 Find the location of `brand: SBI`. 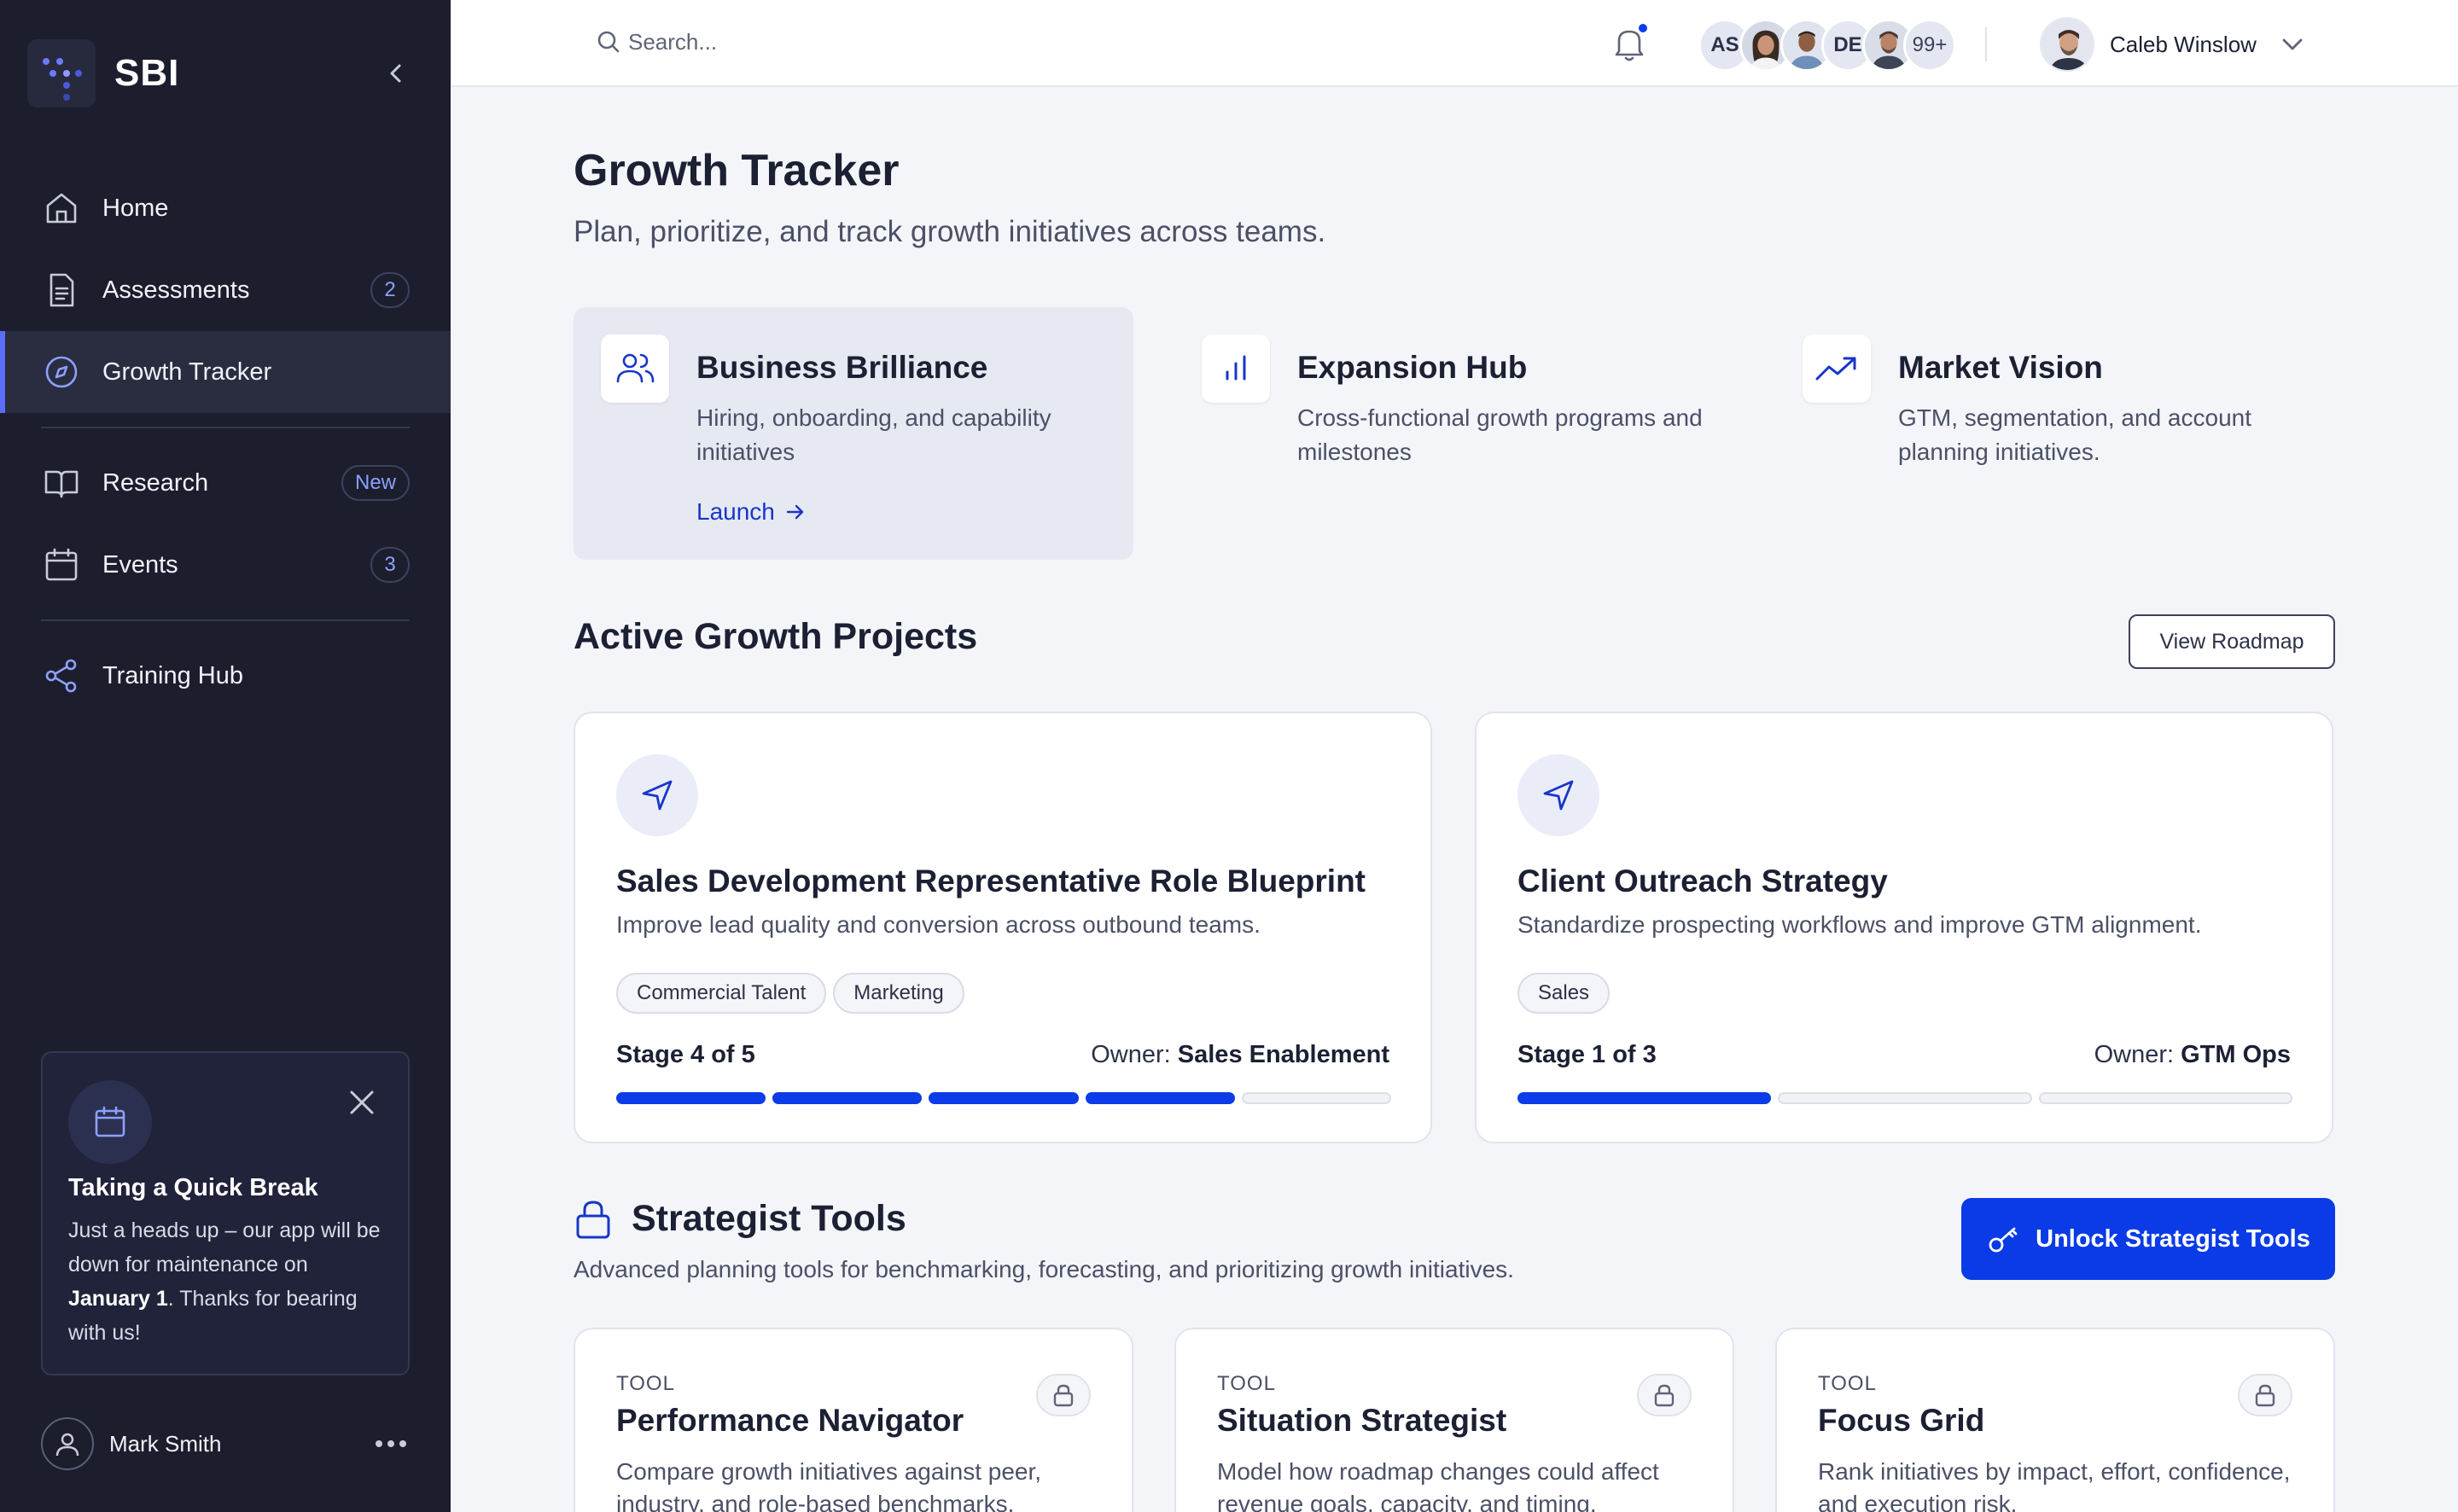

brand: SBI is located at coordinates (103, 73).